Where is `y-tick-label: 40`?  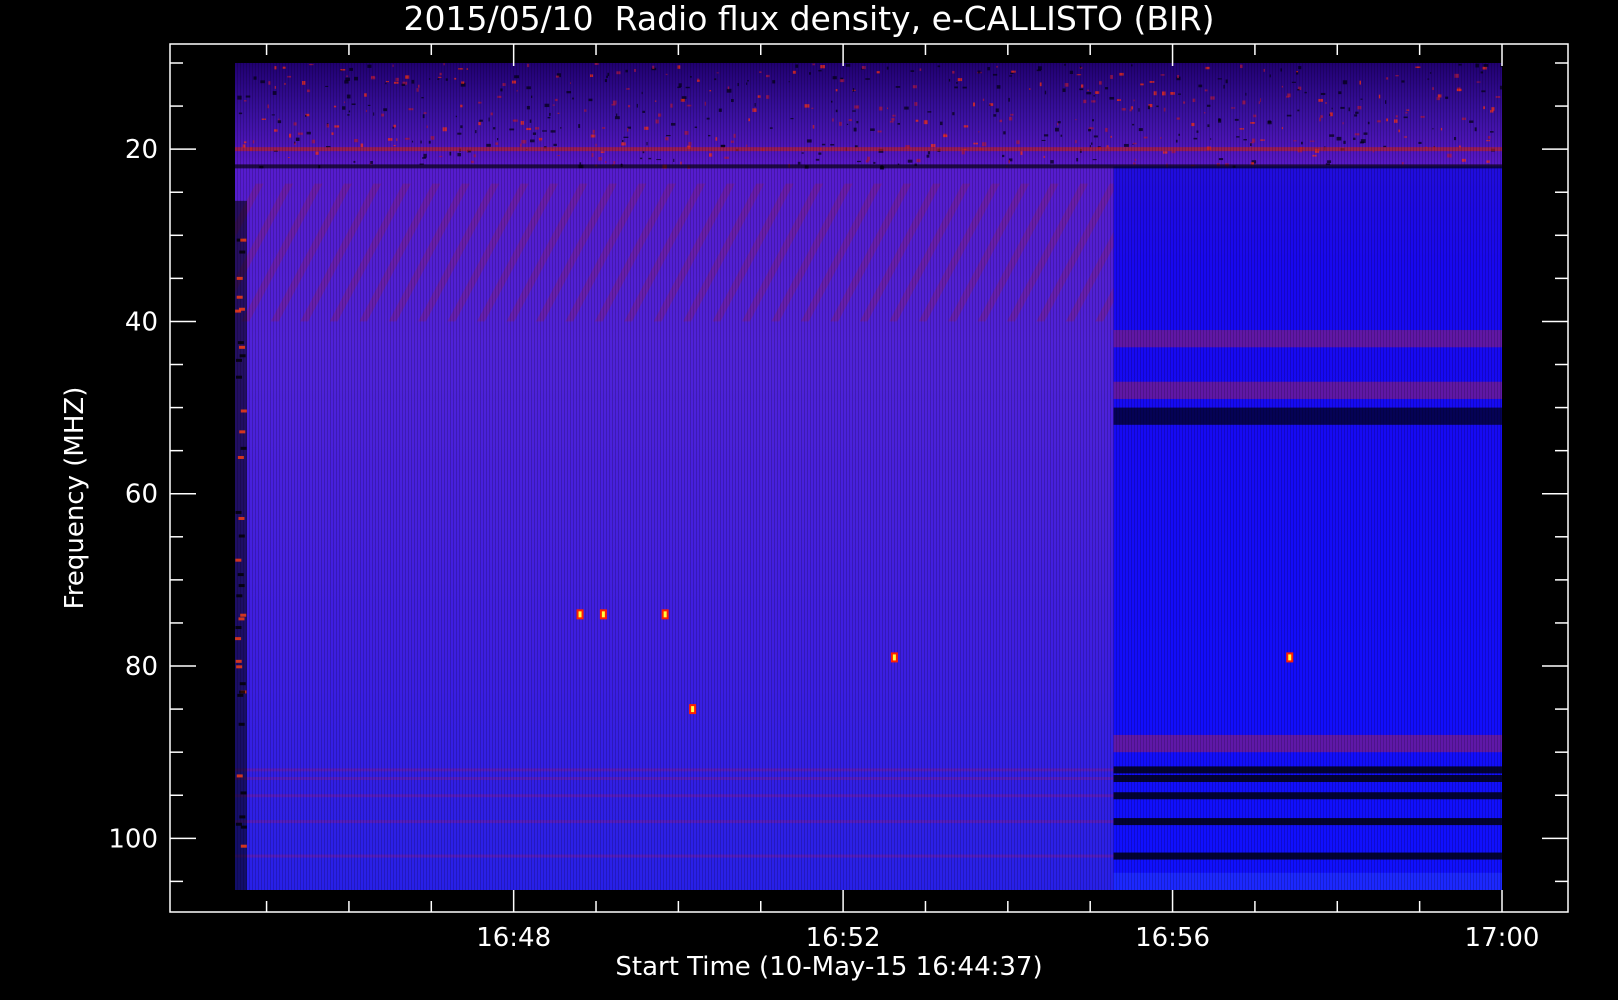
y-tick-label: 40 is located at coordinates (141, 322).